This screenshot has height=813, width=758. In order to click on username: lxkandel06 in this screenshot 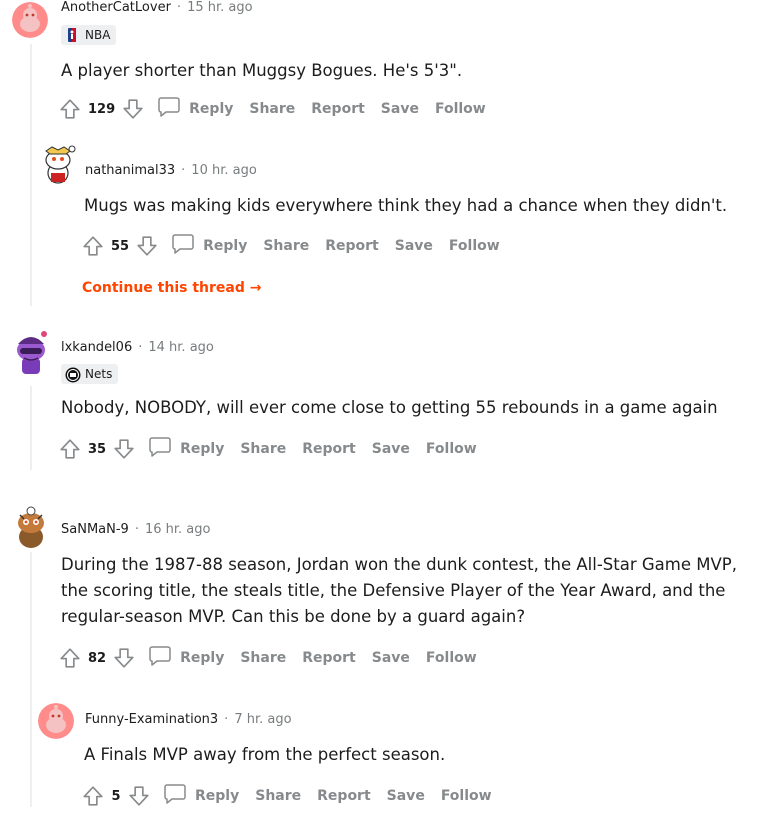, I will do `click(96, 347)`.